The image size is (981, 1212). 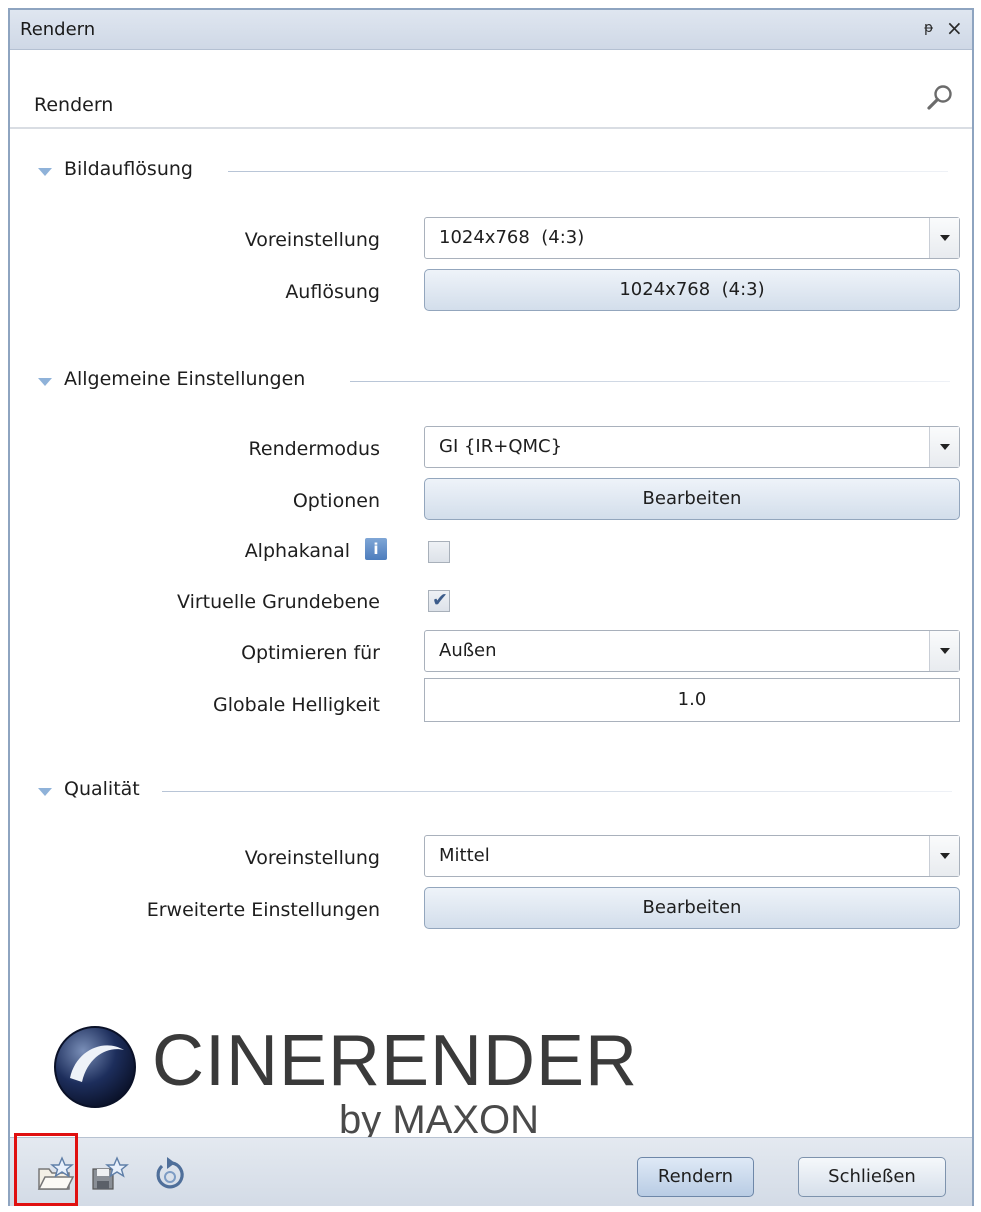 I want to click on brightness-input: 1.0, so click(x=692, y=700).